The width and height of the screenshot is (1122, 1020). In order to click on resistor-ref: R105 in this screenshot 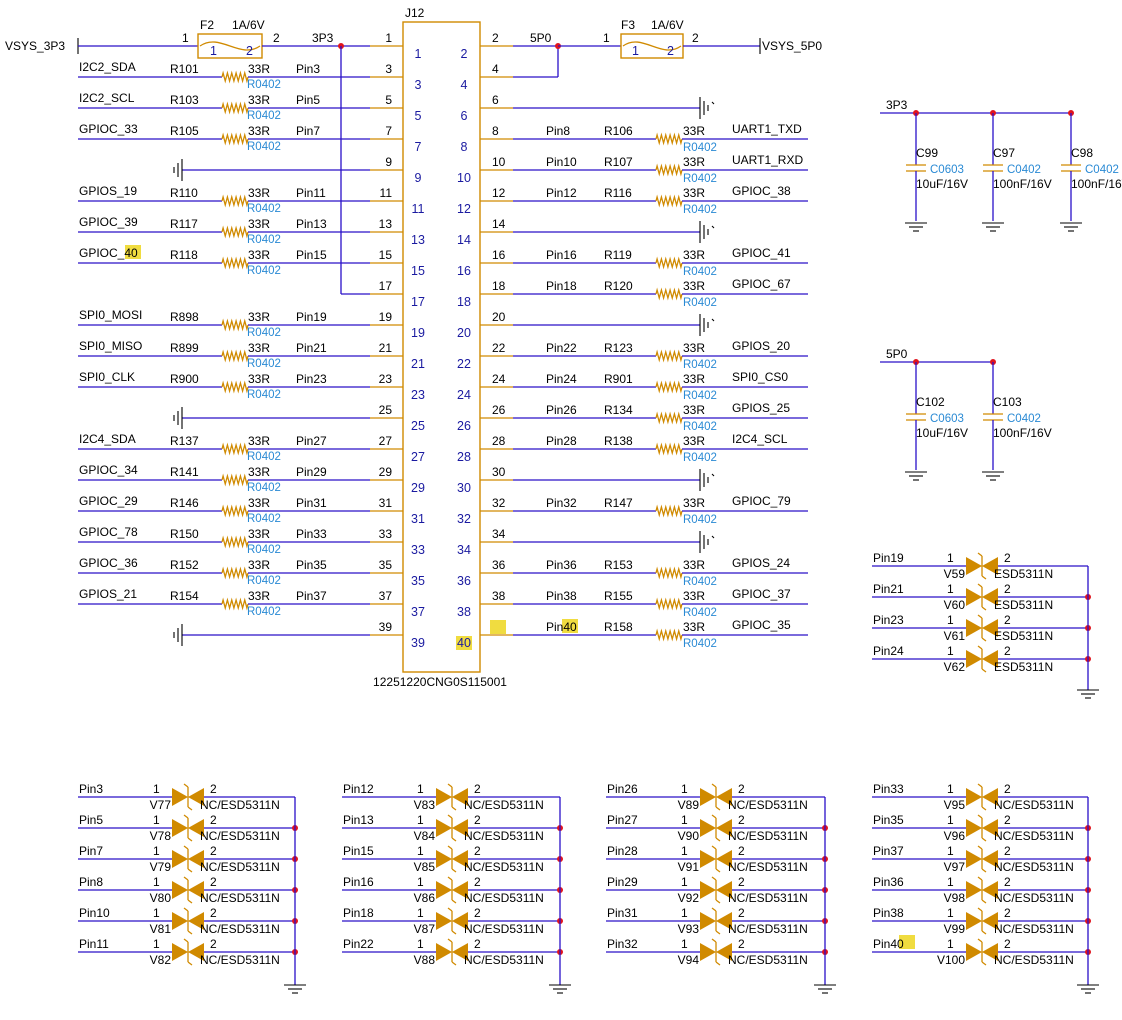, I will do `click(184, 131)`.